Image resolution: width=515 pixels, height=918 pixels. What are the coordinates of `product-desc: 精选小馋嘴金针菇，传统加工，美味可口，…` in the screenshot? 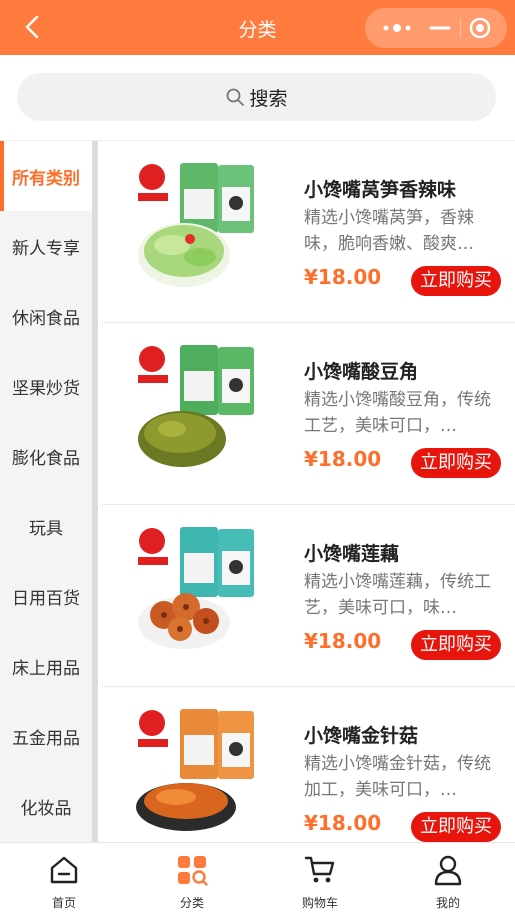 It's located at (397, 777).